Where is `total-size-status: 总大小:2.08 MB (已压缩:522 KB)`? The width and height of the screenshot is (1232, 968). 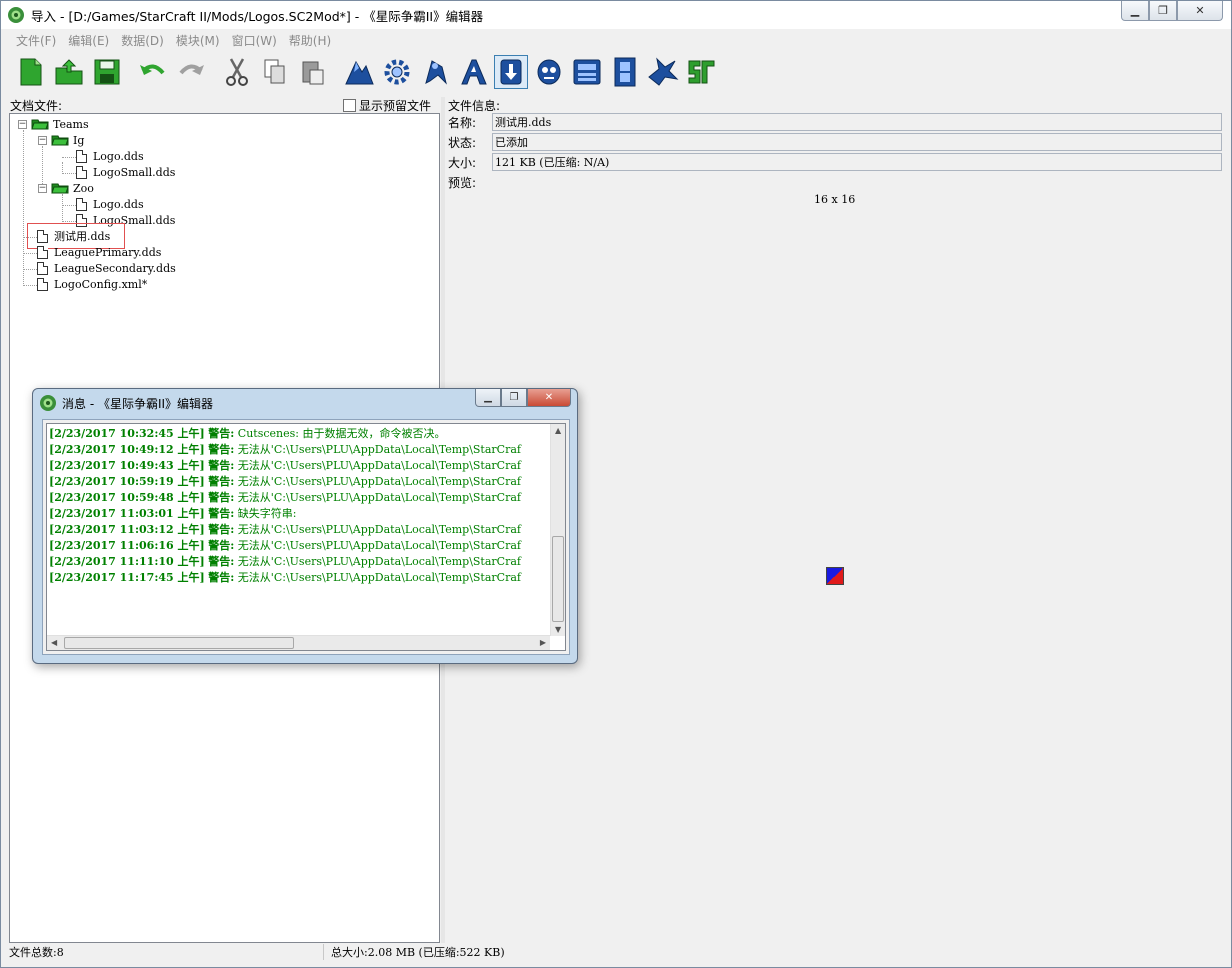 total-size-status: 总大小:2.08 MB (已压缩:522 KB) is located at coordinates (418, 952).